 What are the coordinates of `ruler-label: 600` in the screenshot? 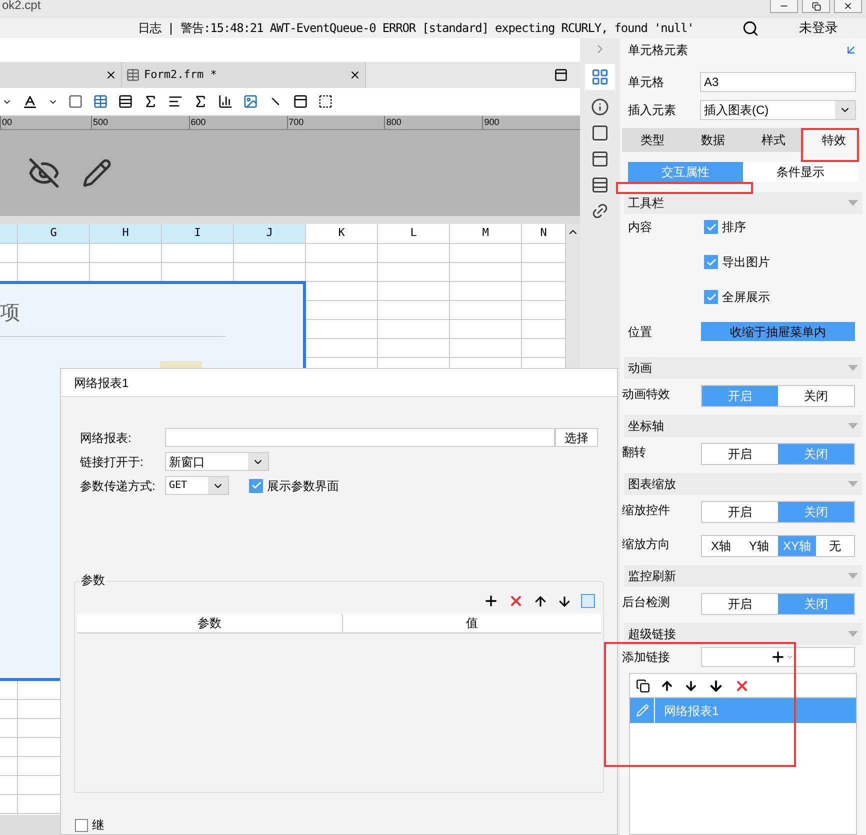 It's located at (237, 122).